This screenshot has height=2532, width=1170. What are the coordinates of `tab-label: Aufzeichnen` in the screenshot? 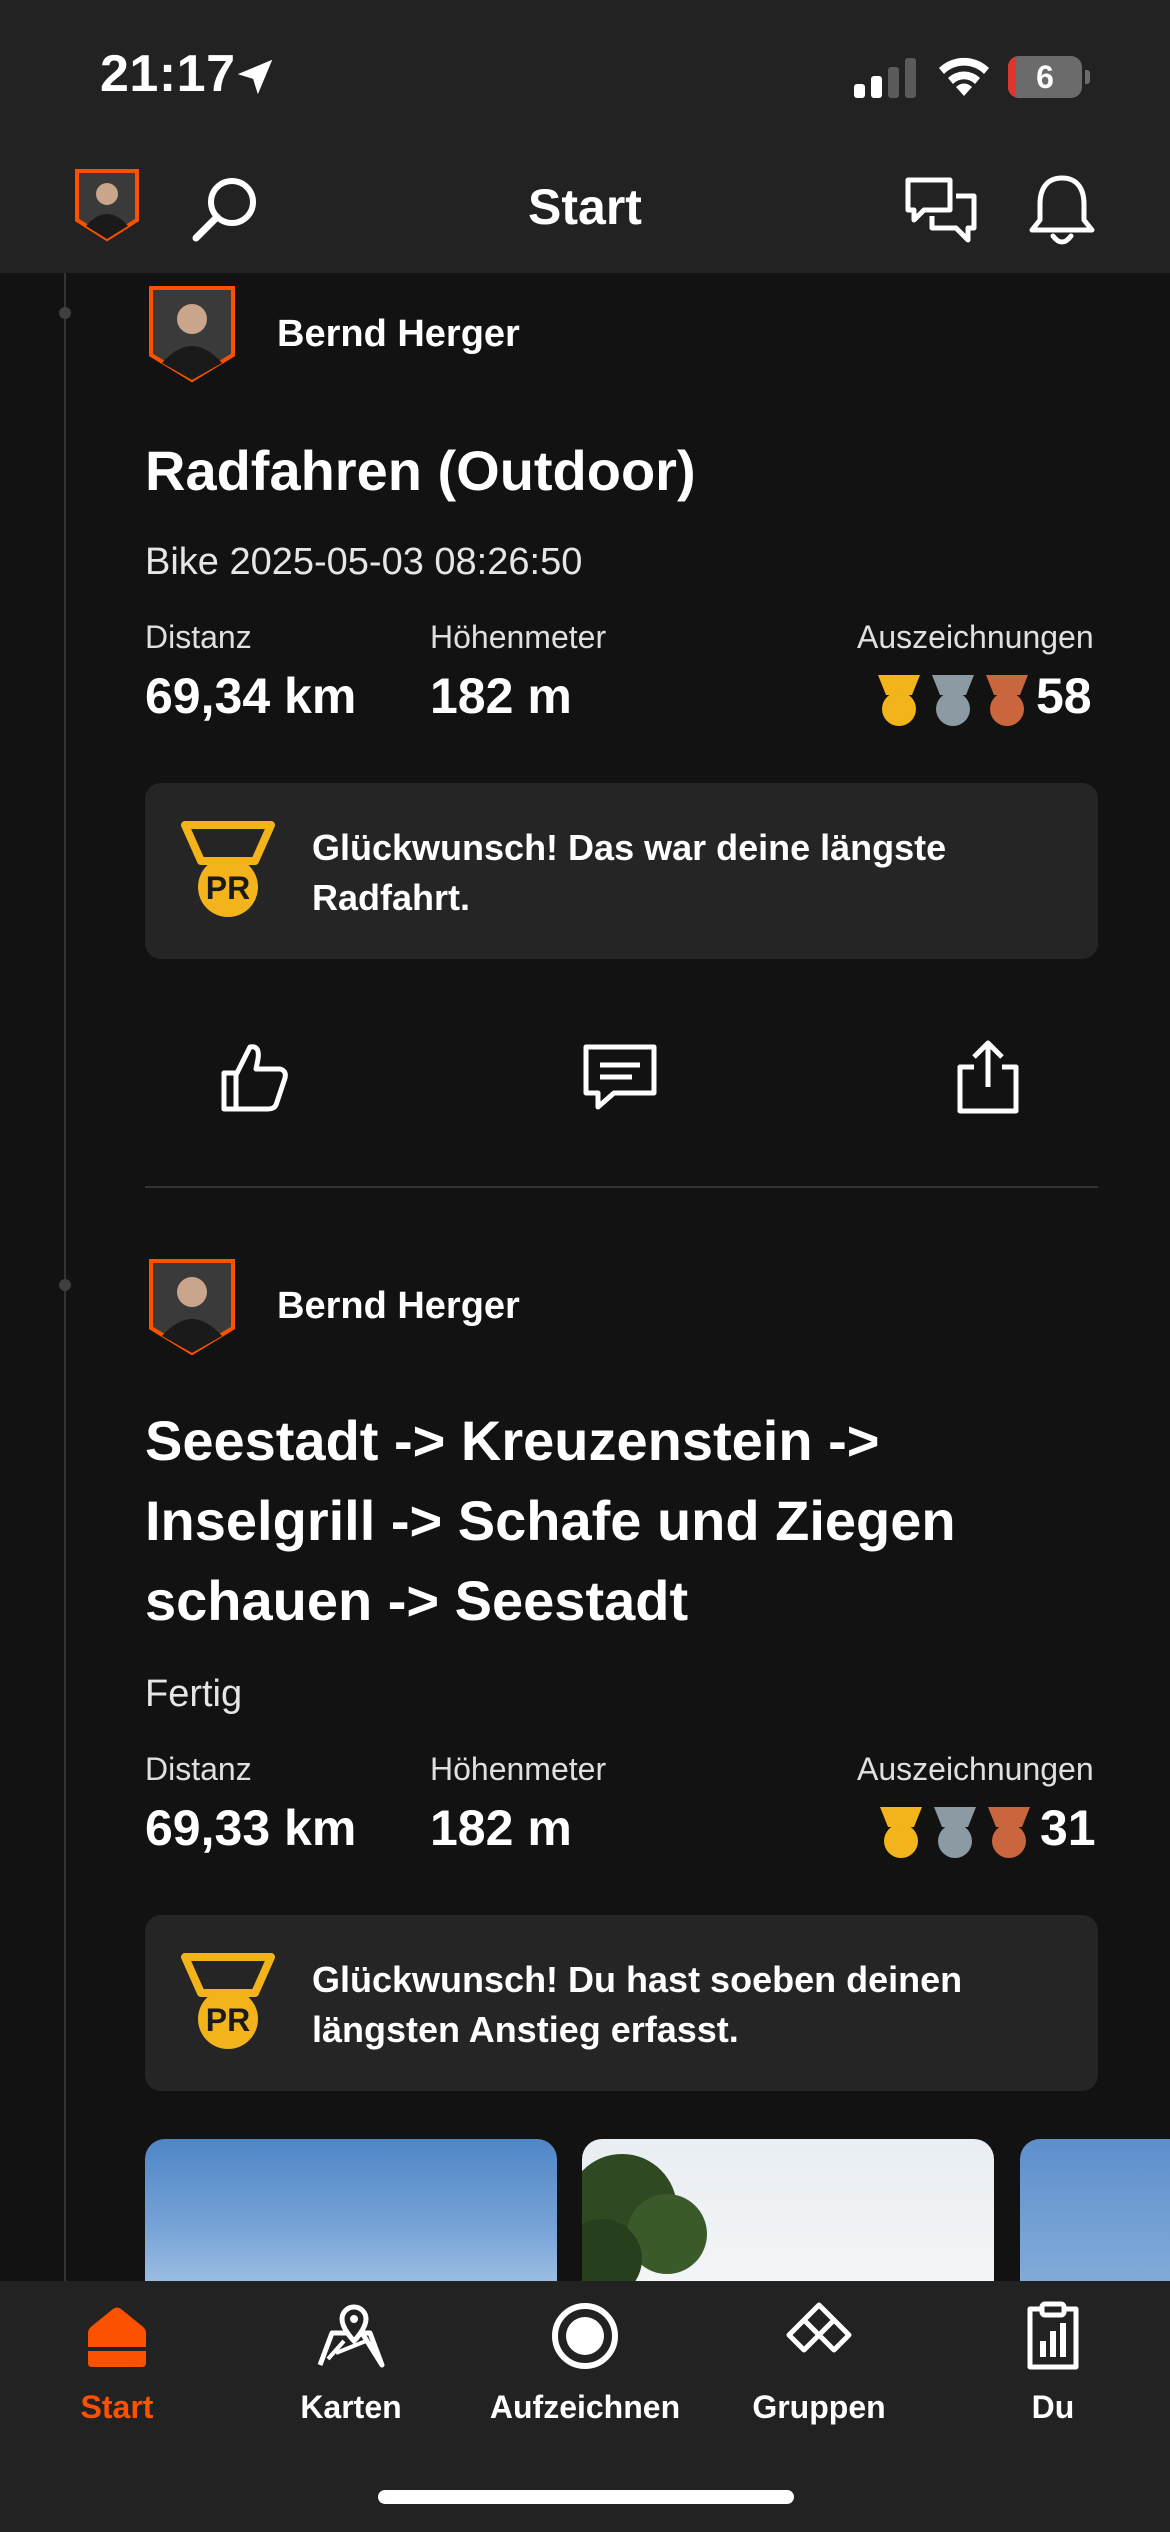 It's located at (585, 2407).